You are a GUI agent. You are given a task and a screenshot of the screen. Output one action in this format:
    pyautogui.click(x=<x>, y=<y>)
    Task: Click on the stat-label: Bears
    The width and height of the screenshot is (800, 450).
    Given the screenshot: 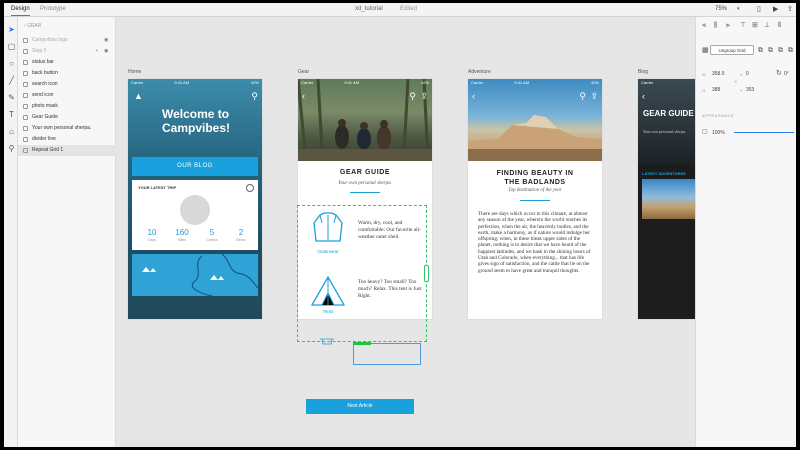 What is the action you would take?
    pyautogui.click(x=241, y=240)
    